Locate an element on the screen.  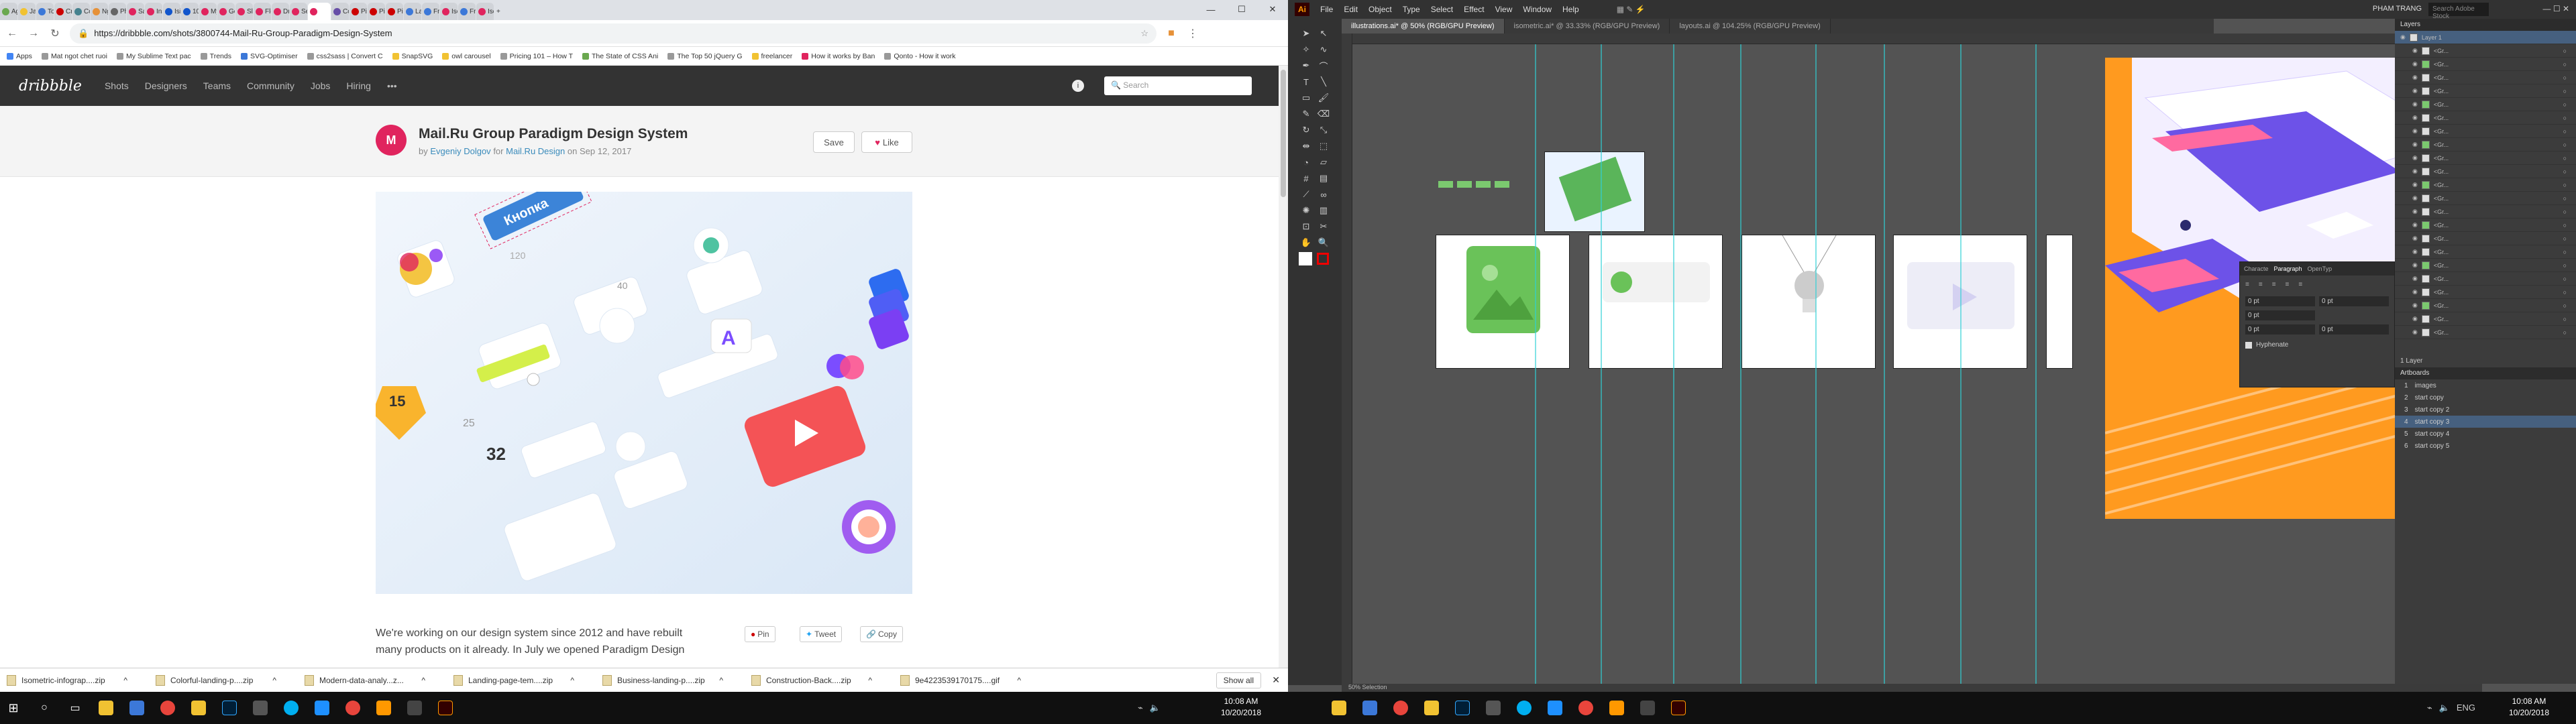
close-icon: ✕ is located at coordinates (1272, 9).